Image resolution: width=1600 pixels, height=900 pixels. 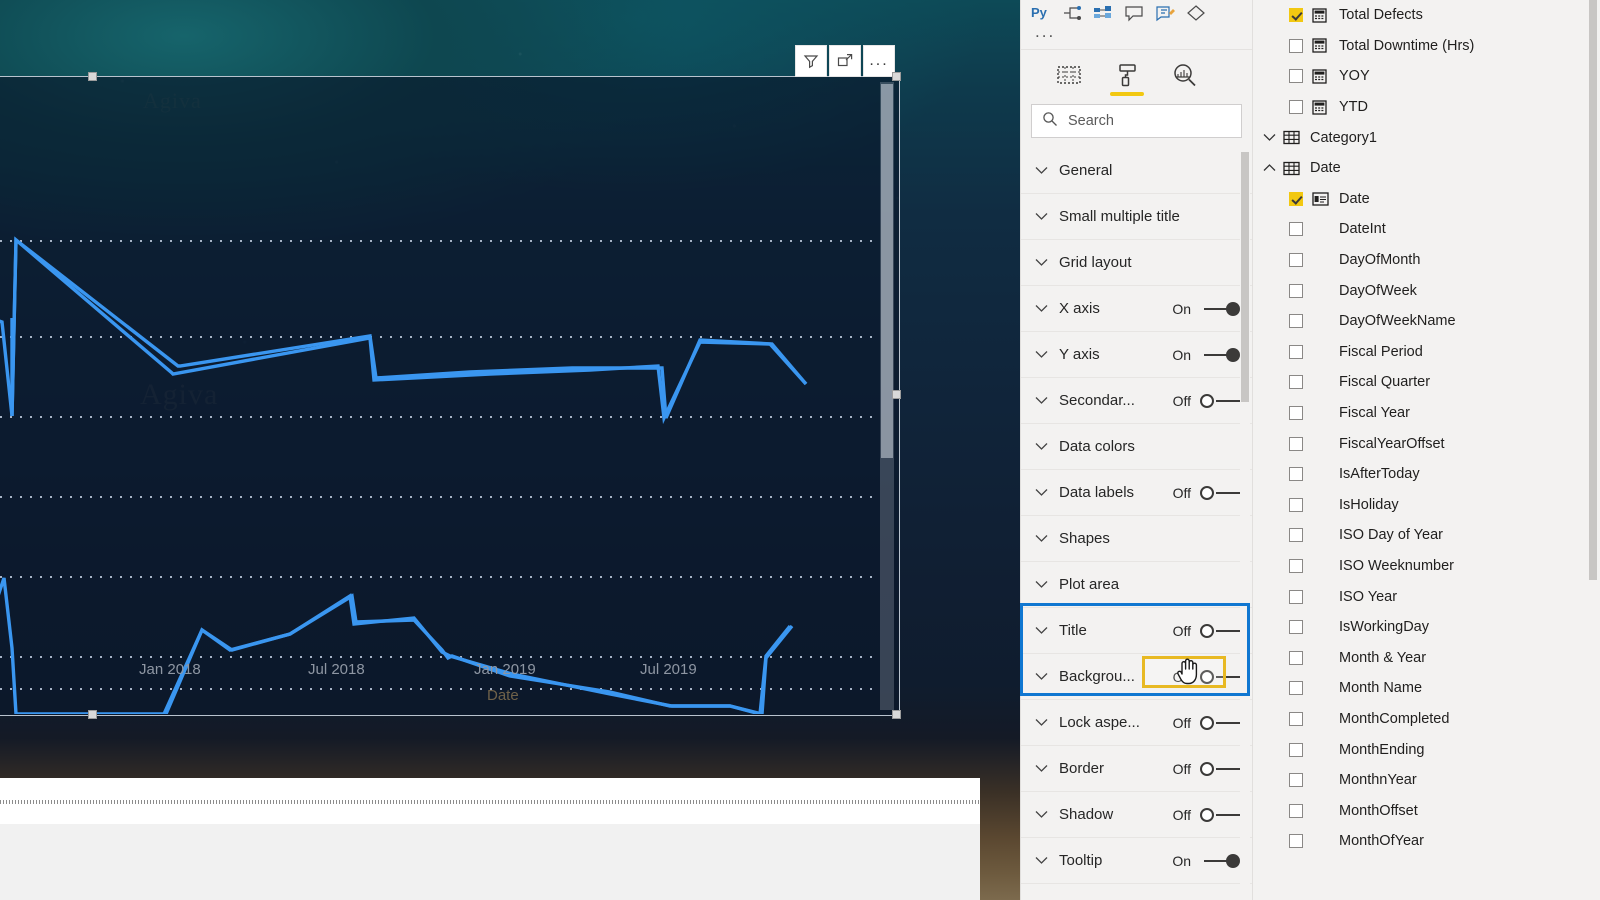 What do you see at coordinates (1185, 77) in the screenshot?
I see `analytics-tab` at bounding box center [1185, 77].